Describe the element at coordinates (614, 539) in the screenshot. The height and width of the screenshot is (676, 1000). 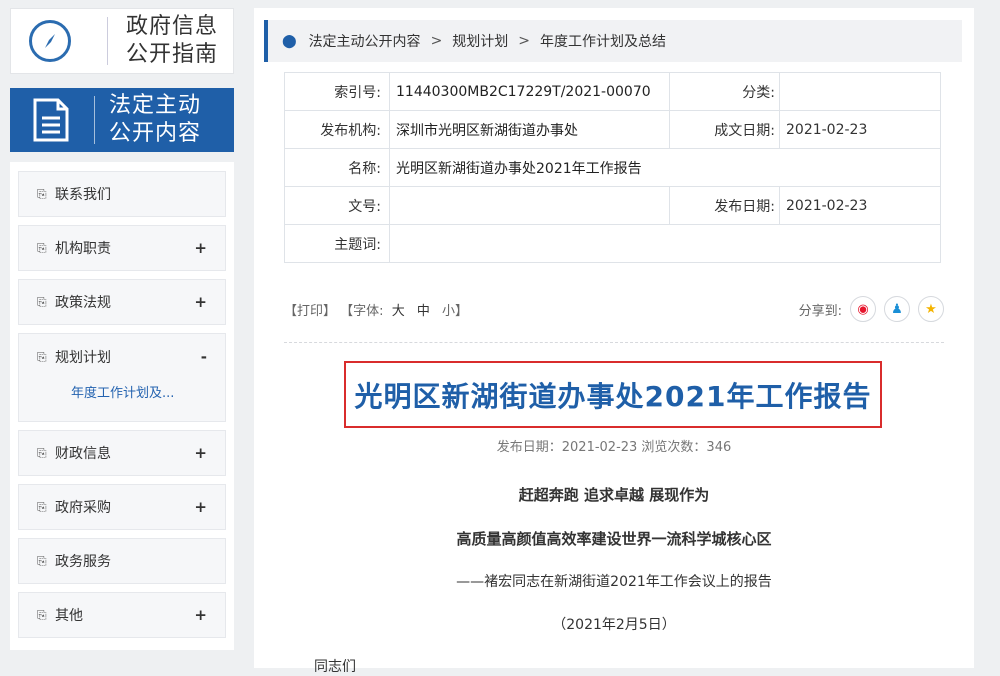
I see `article-headline-2: 高质量高颜值高效率建设世界一流科学城核心区` at that location.